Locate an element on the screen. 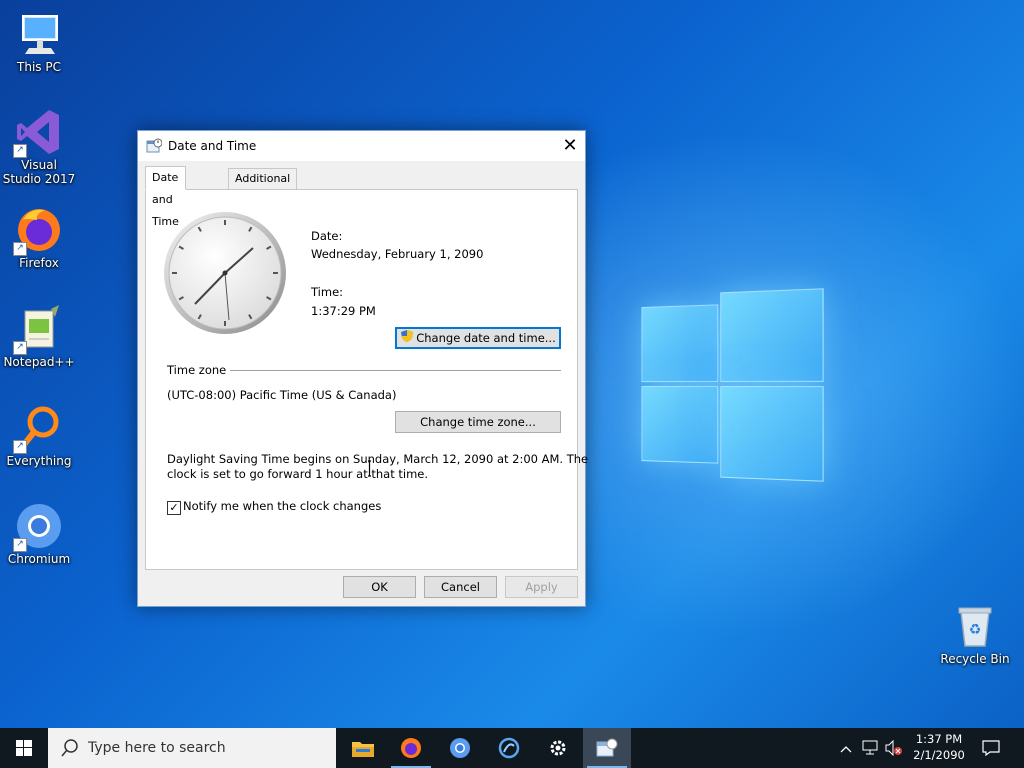 The width and height of the screenshot is (1024, 768). time-label: Time: is located at coordinates (327, 292).